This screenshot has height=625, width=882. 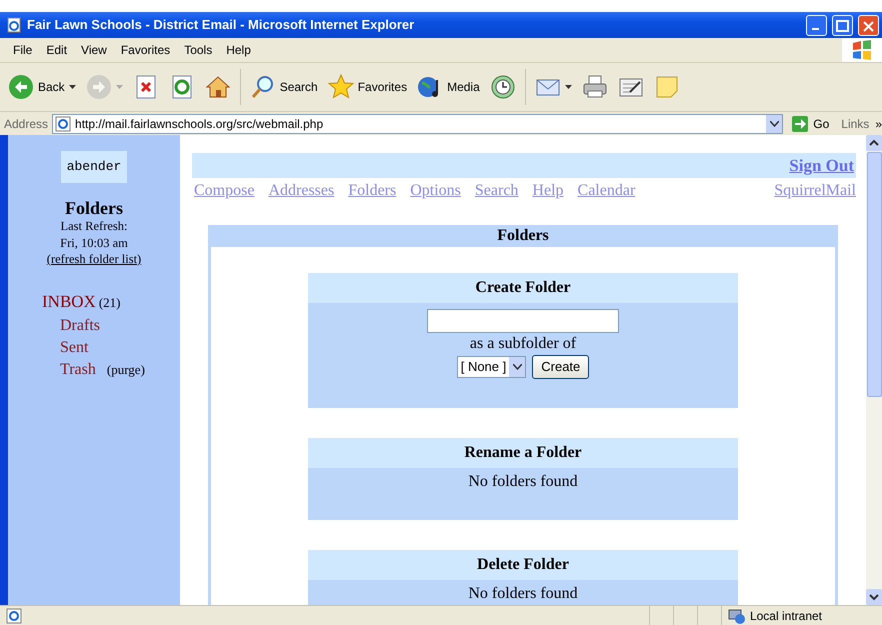 I want to click on zone-label: Local intranet, so click(x=786, y=616).